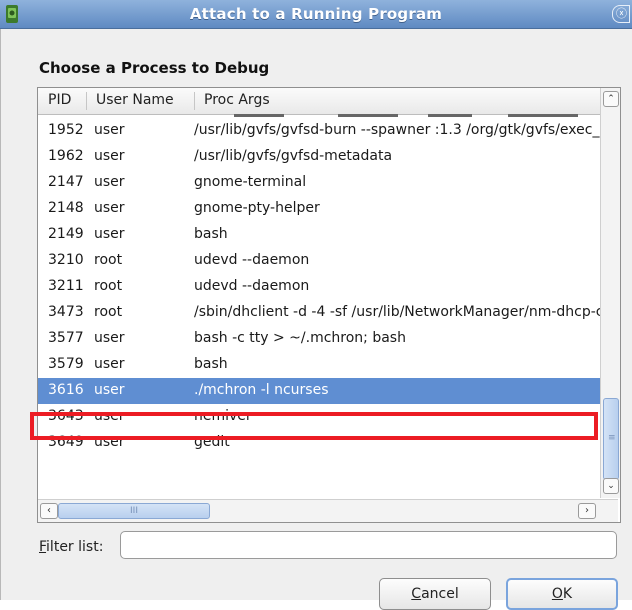 The height and width of the screenshot is (610, 632). I want to click on grip-icon: ≡, so click(612, 438).